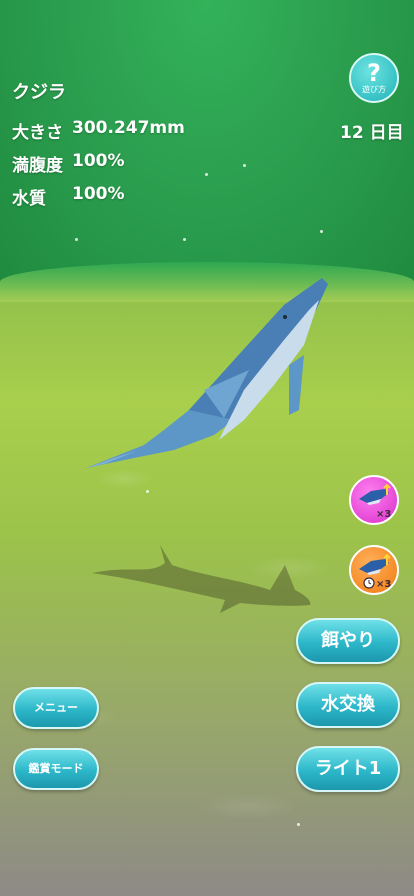 The image size is (414, 896). I want to click on growth-boost-button: ×3, so click(374, 500).